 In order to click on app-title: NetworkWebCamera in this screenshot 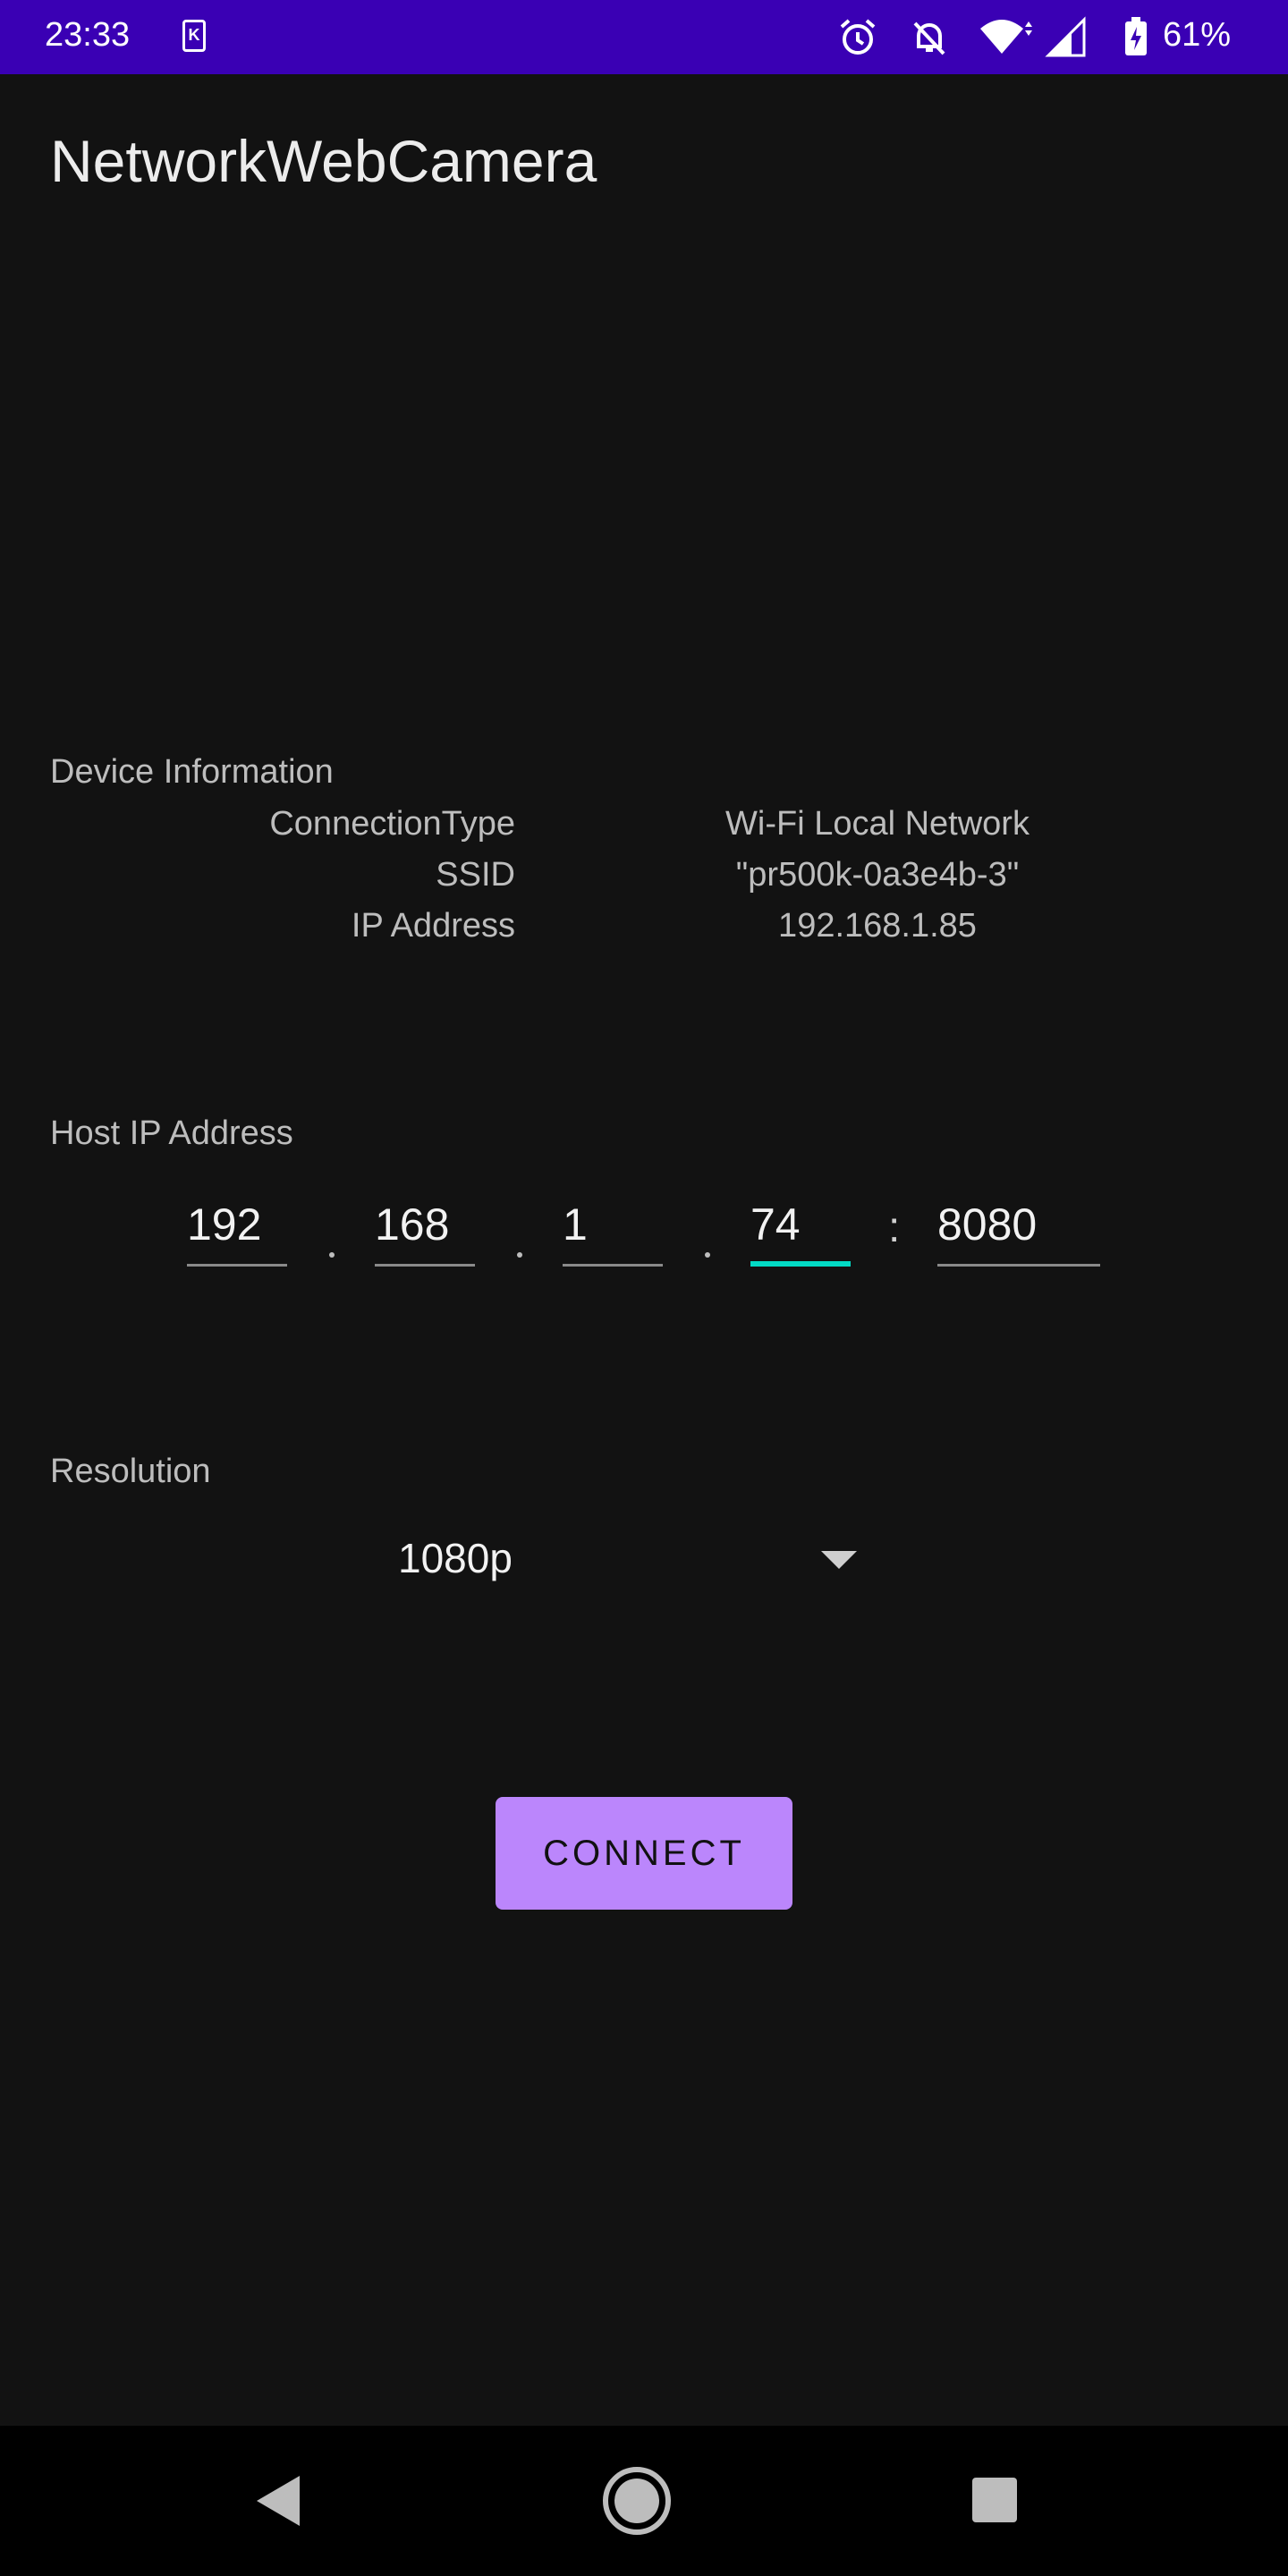, I will do `click(323, 161)`.